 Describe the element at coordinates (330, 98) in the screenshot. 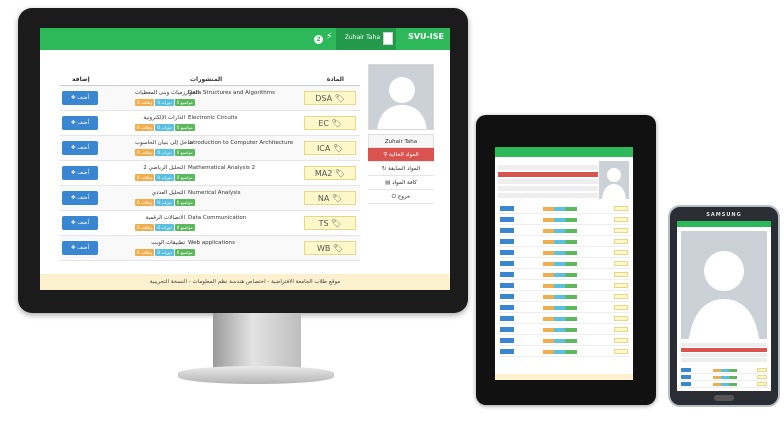

I see `course-code-badge: DSA 🏷` at that location.